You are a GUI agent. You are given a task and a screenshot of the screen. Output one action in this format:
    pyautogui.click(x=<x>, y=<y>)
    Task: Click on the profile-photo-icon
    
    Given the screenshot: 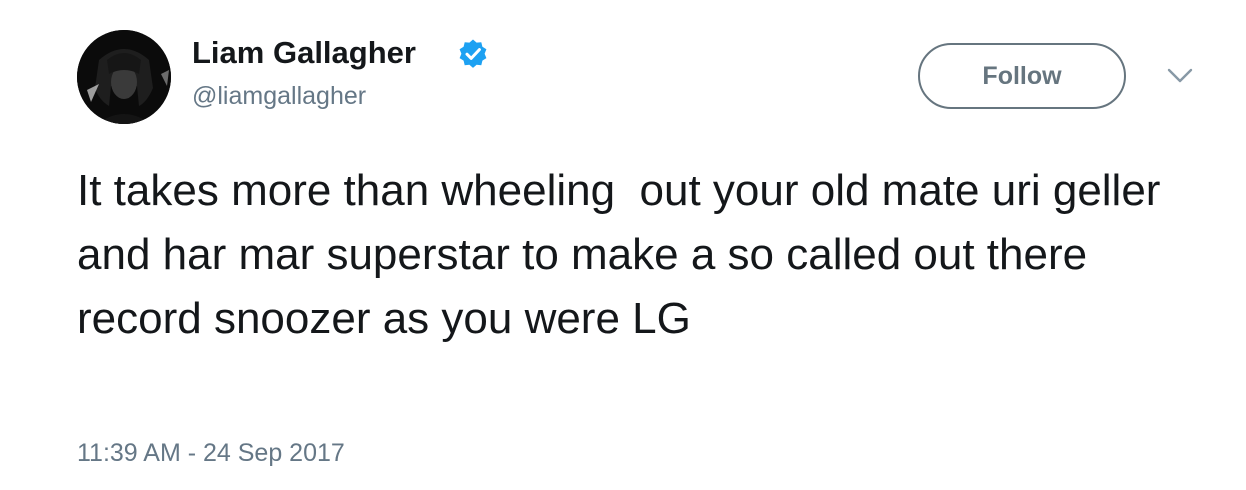 What is the action you would take?
    pyautogui.click(x=124, y=77)
    